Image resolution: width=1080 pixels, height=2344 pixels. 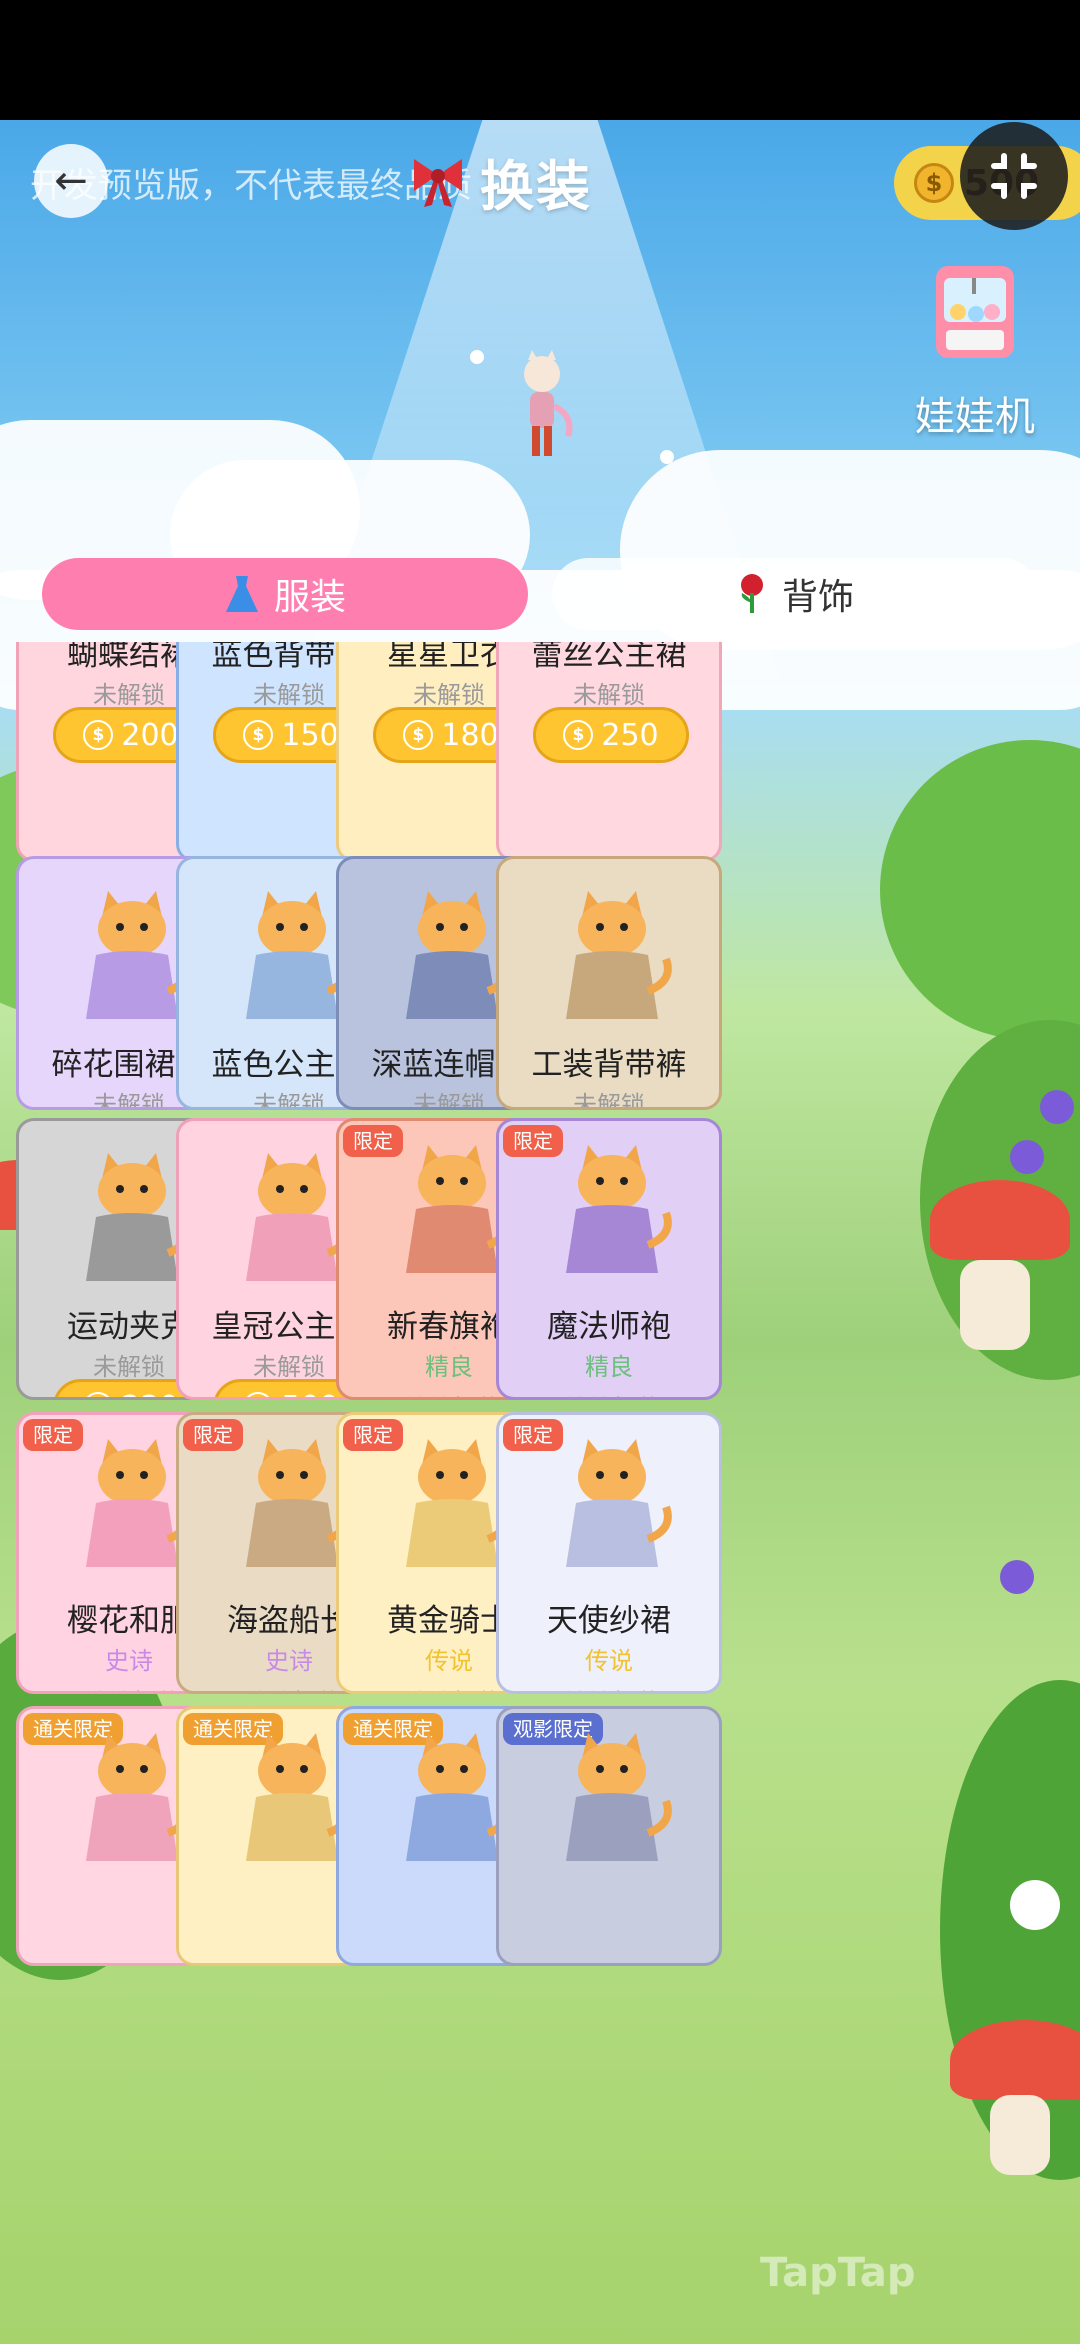 What do you see at coordinates (309, 1394) in the screenshot?
I see `price-value: 500` at bounding box center [309, 1394].